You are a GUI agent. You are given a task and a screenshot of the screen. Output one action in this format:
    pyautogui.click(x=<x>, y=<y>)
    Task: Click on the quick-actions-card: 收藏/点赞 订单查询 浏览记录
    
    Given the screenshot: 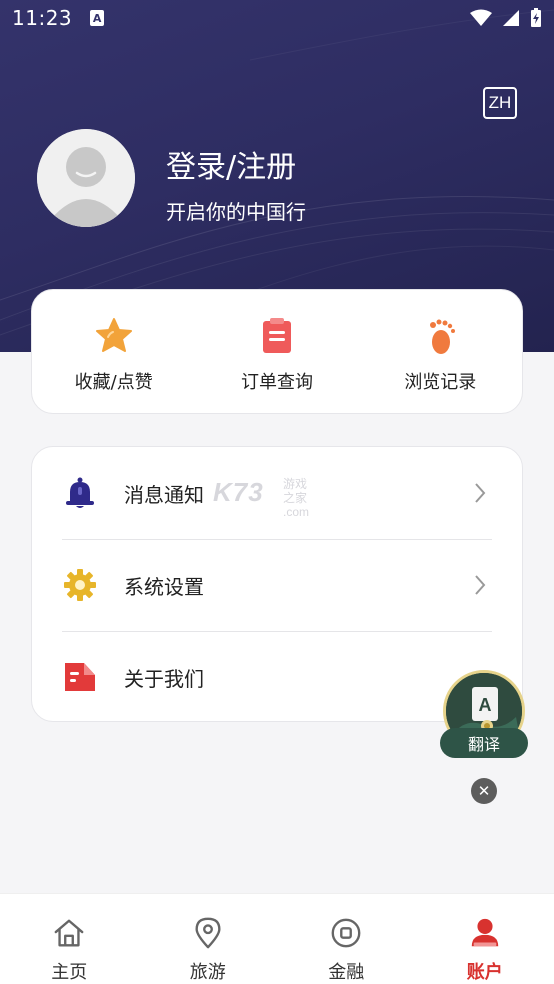 What is the action you would take?
    pyautogui.click(x=277, y=351)
    